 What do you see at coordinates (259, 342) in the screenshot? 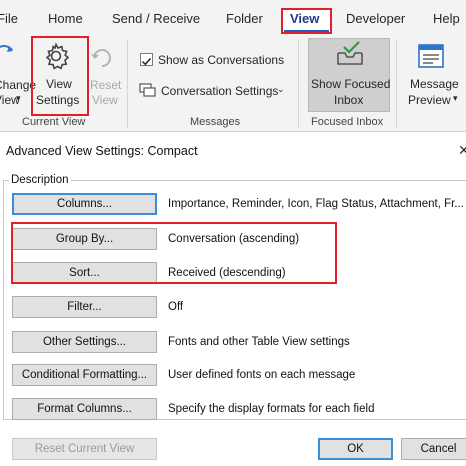
I see `other-settings-value: Fonts and other Table View settings` at bounding box center [259, 342].